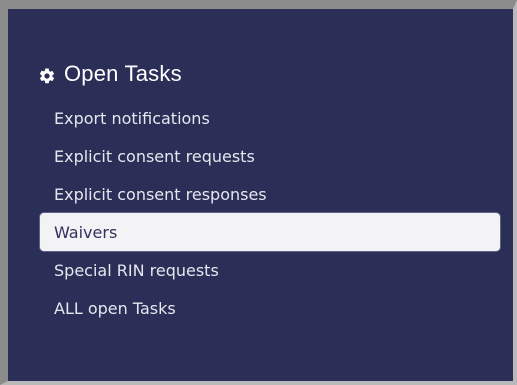 The width and height of the screenshot is (517, 385). I want to click on menu-item-label: Explicit consent requests, so click(154, 156).